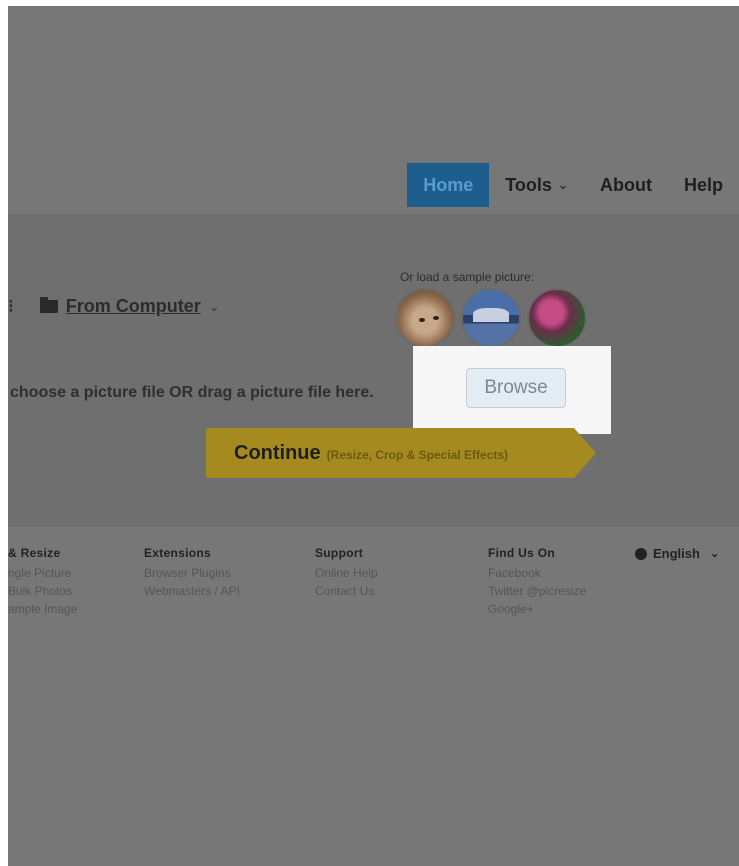 The height and width of the screenshot is (866, 739). I want to click on footer-link: Webmasters / API, so click(192, 591).